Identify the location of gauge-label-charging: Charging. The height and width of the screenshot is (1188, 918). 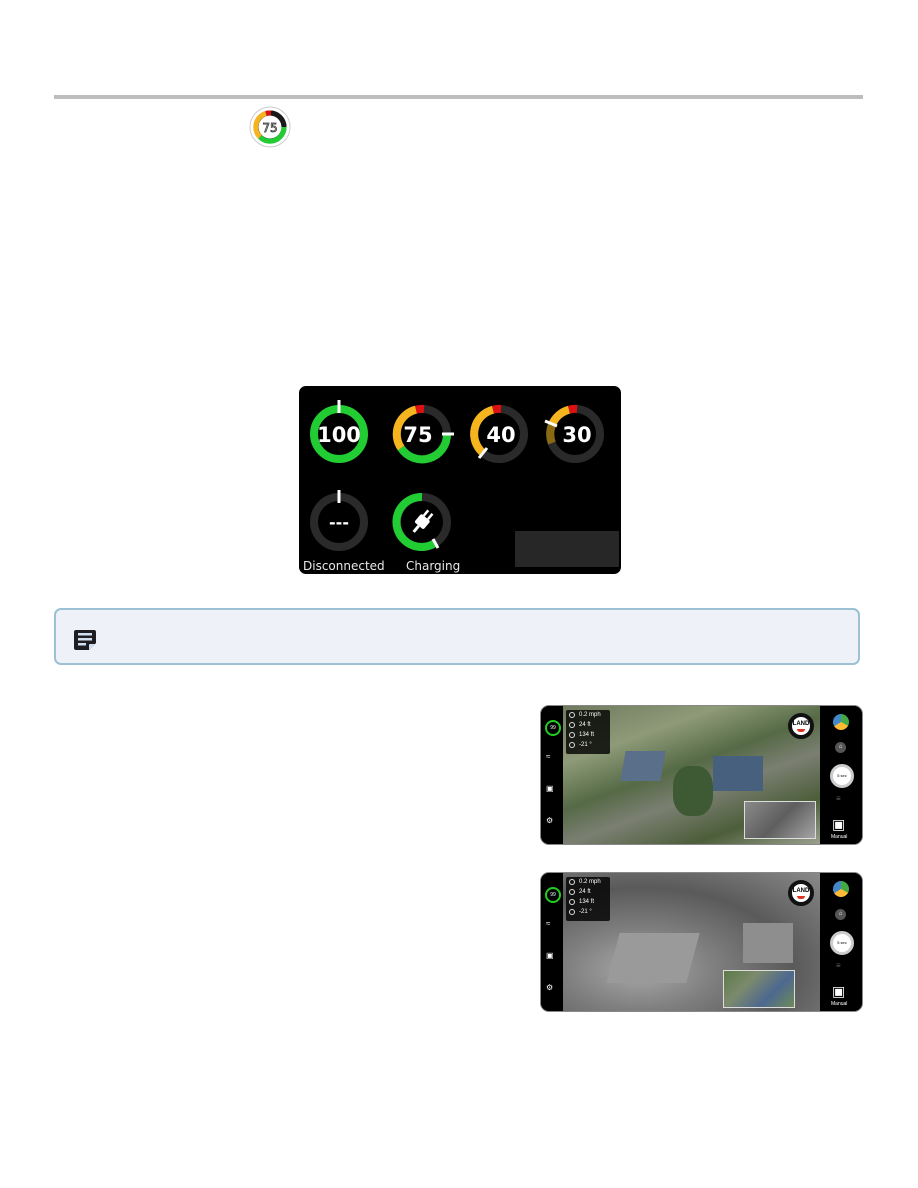
(433, 566).